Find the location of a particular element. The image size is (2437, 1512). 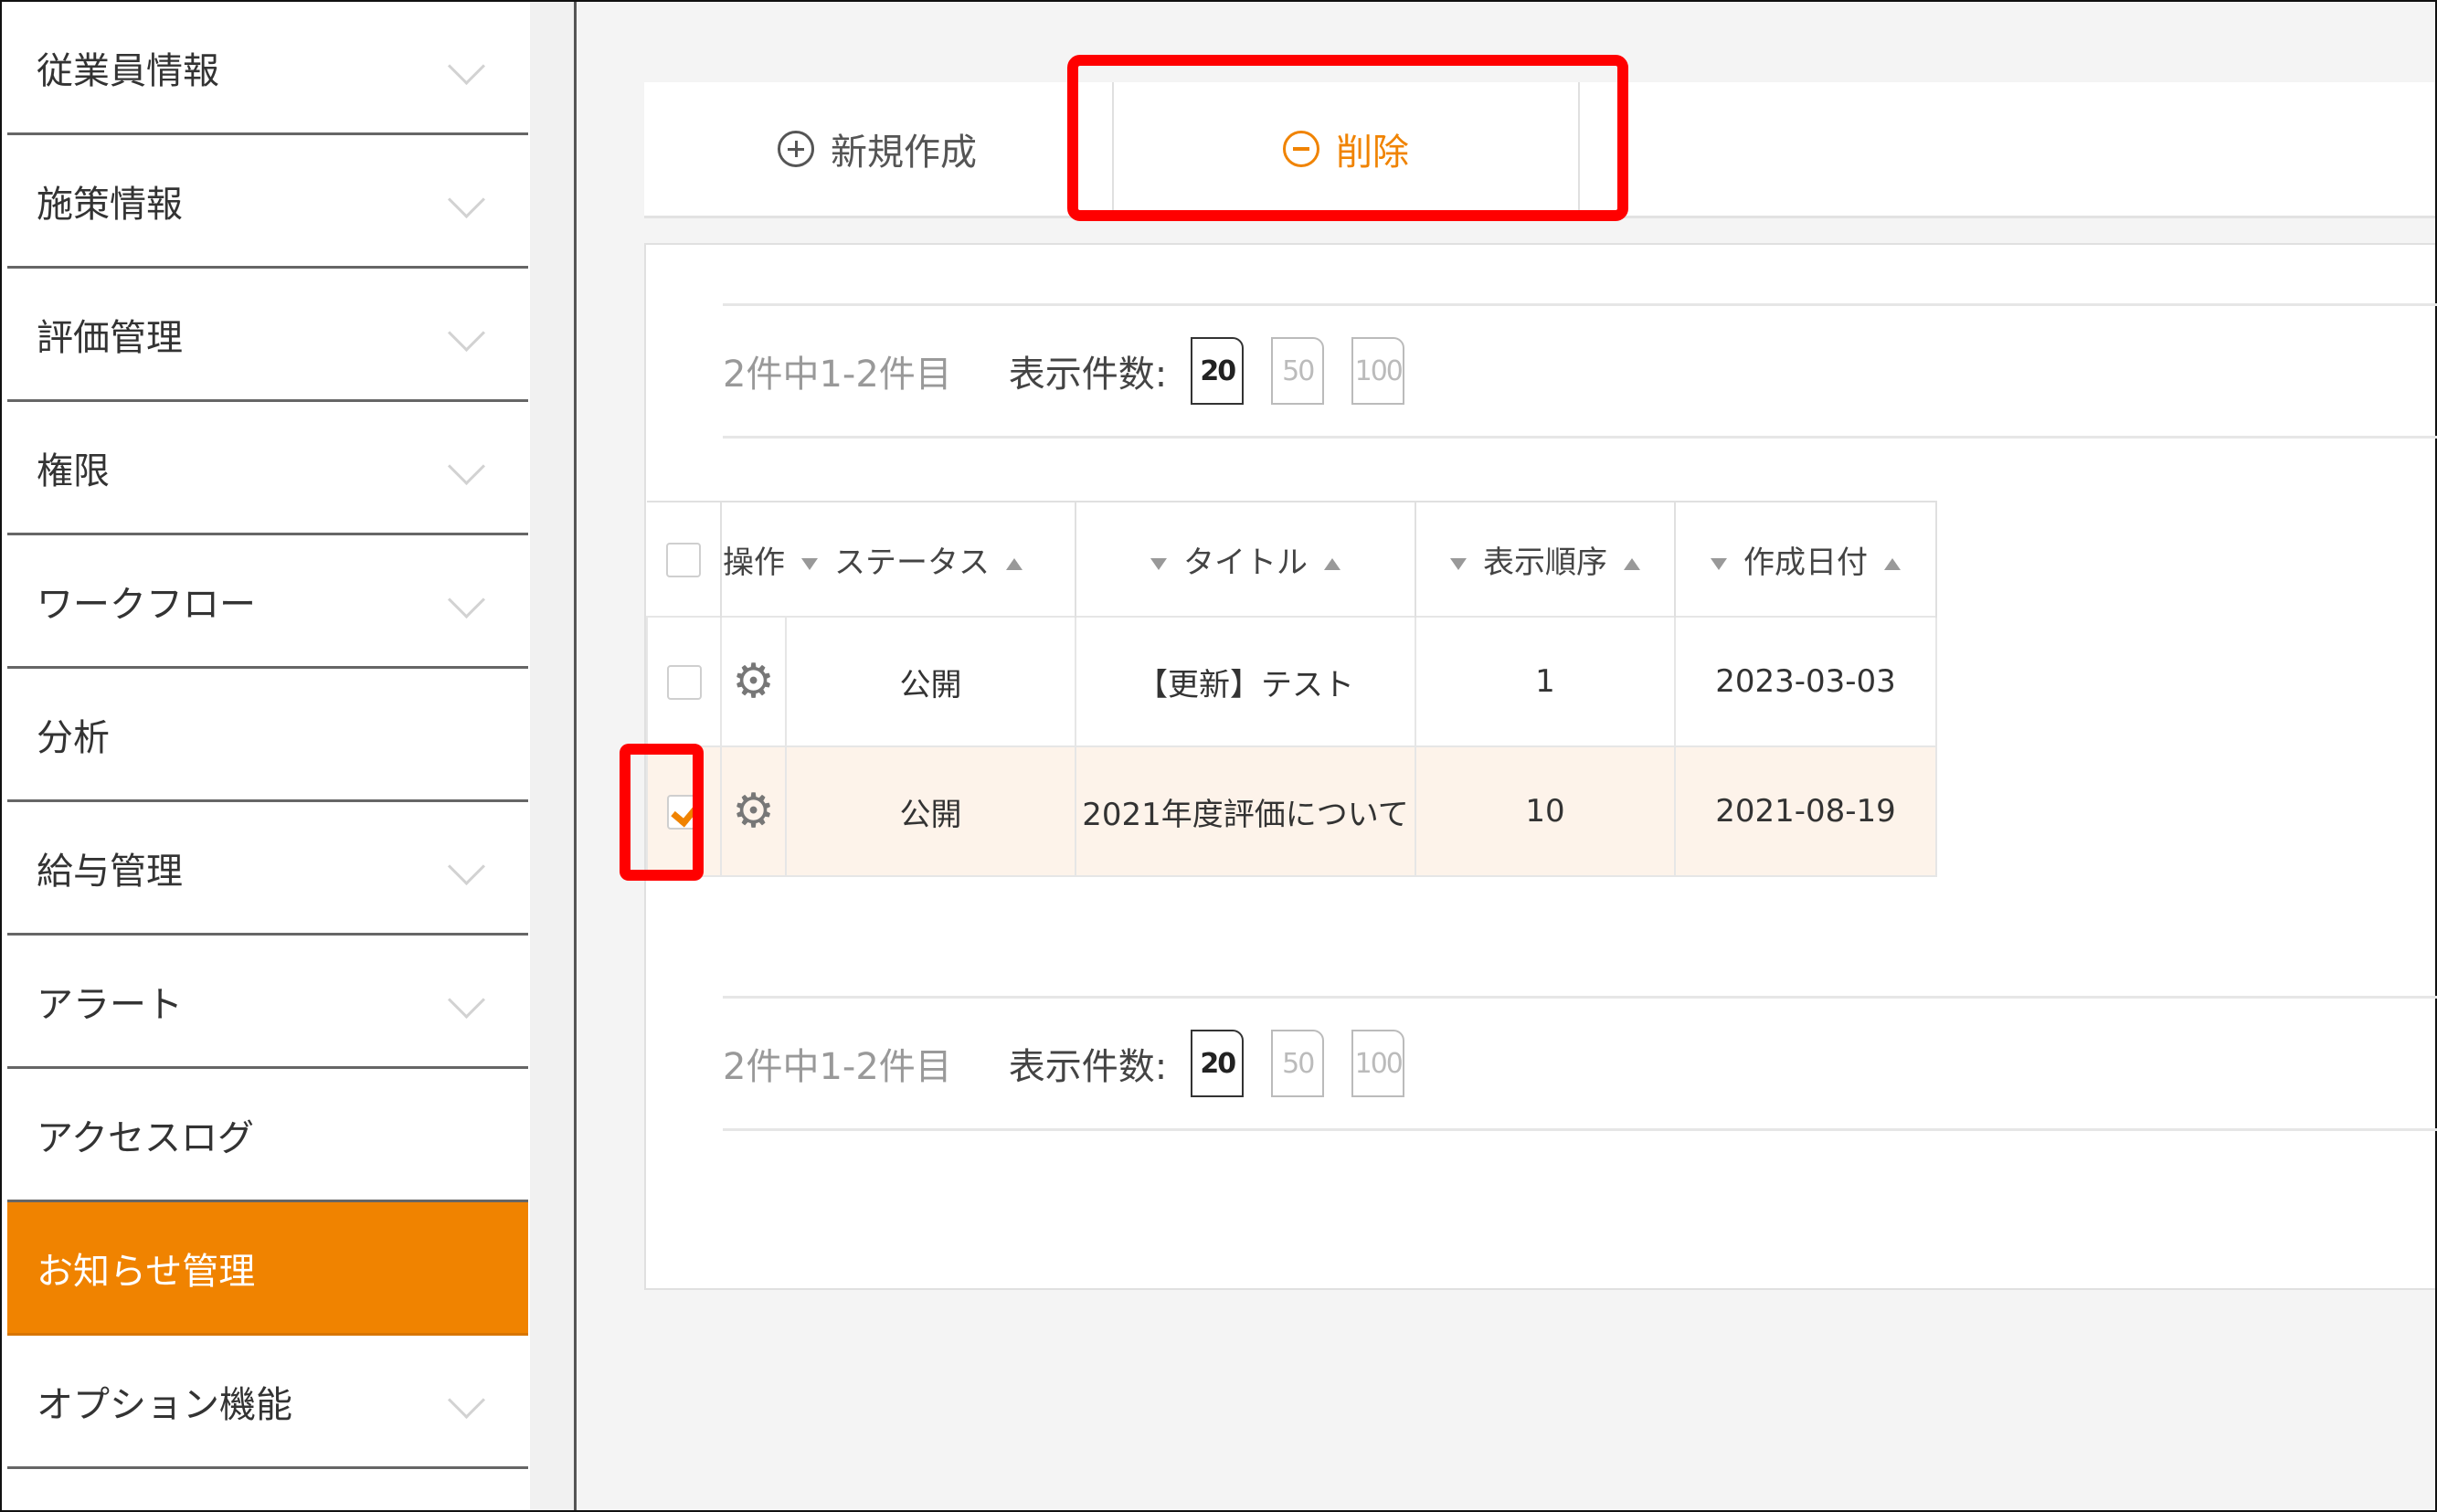

plus-circle-icon is located at coordinates (796, 149).